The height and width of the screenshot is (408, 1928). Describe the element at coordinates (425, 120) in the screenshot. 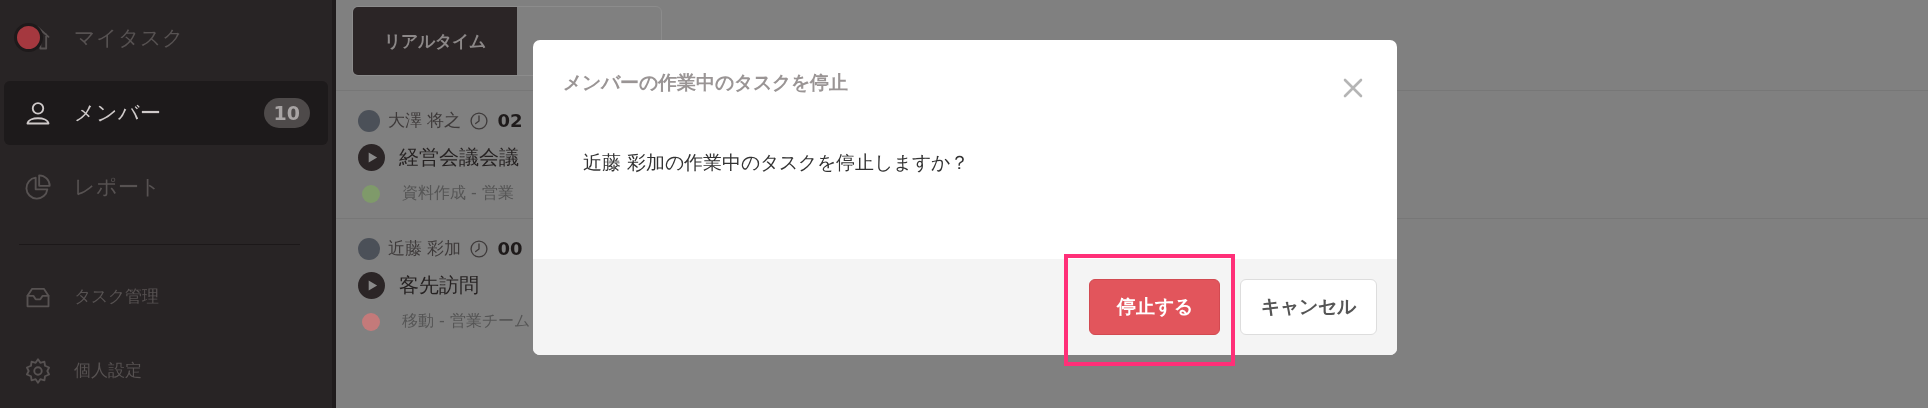

I see `member-name: 大澤 将之` at that location.